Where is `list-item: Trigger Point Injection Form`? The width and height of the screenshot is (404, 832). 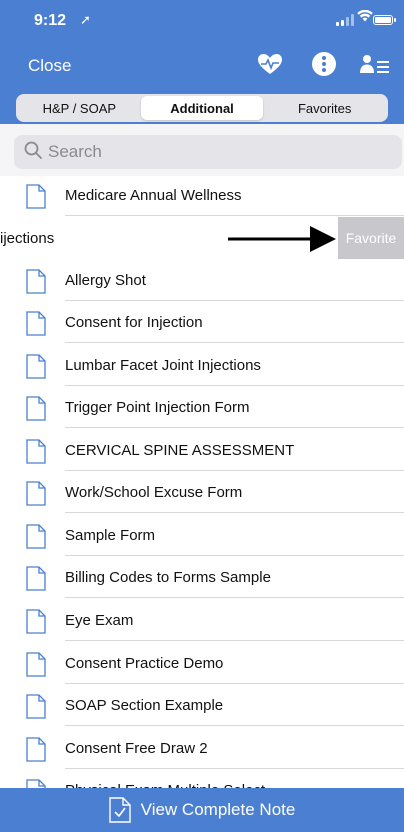 list-item: Trigger Point Injection Form is located at coordinates (202, 407).